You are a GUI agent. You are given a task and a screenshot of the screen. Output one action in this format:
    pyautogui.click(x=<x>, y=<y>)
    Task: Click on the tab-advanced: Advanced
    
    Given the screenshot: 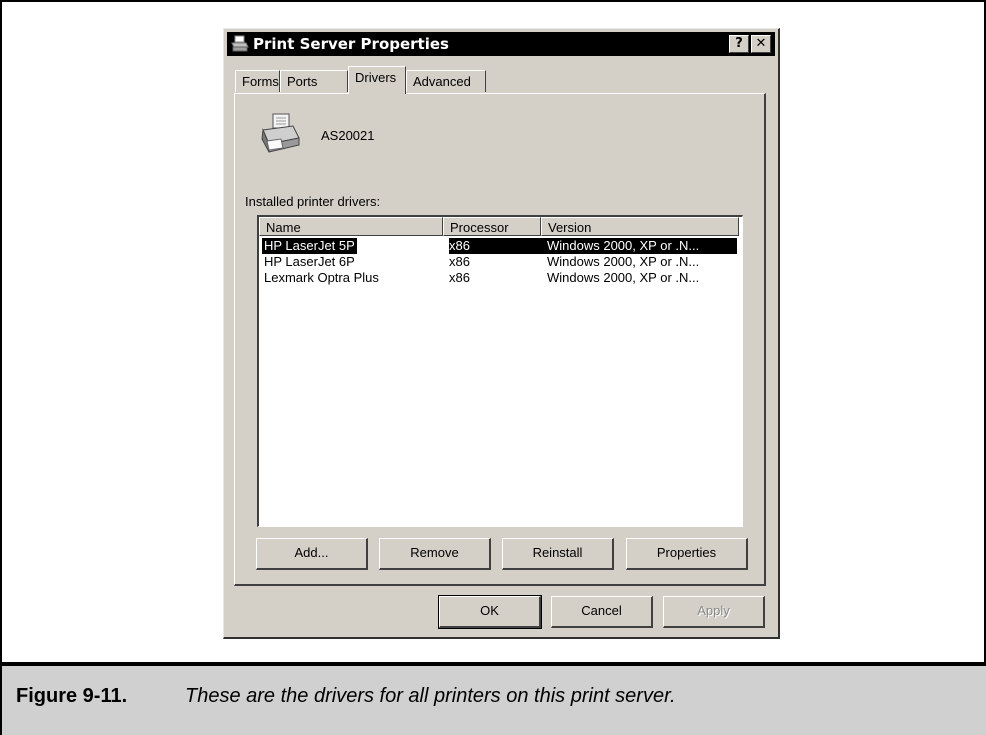 What is the action you would take?
    pyautogui.click(x=446, y=81)
    